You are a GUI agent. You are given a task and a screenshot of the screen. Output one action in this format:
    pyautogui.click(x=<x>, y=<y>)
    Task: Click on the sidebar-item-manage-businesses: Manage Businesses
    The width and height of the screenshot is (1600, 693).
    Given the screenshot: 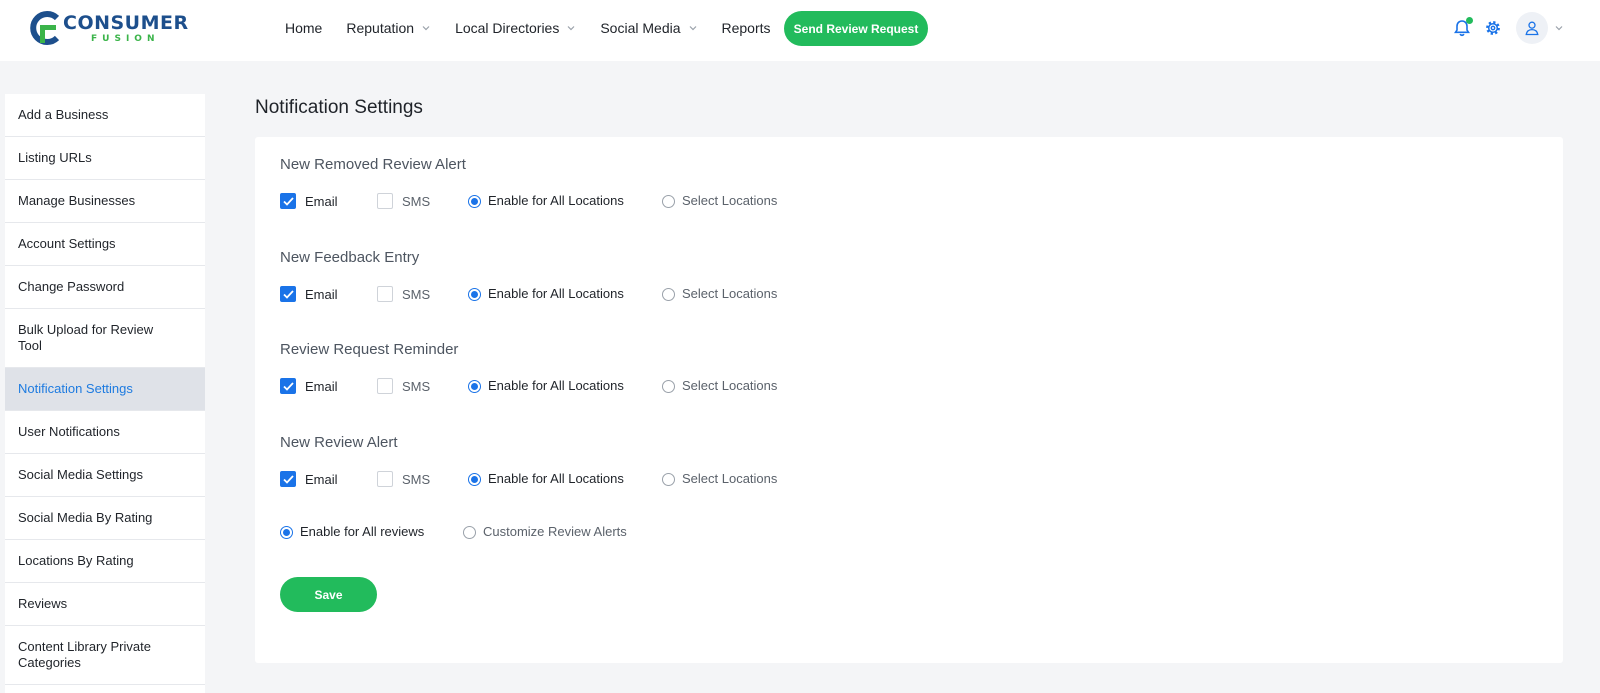 What is the action you would take?
    pyautogui.click(x=105, y=201)
    